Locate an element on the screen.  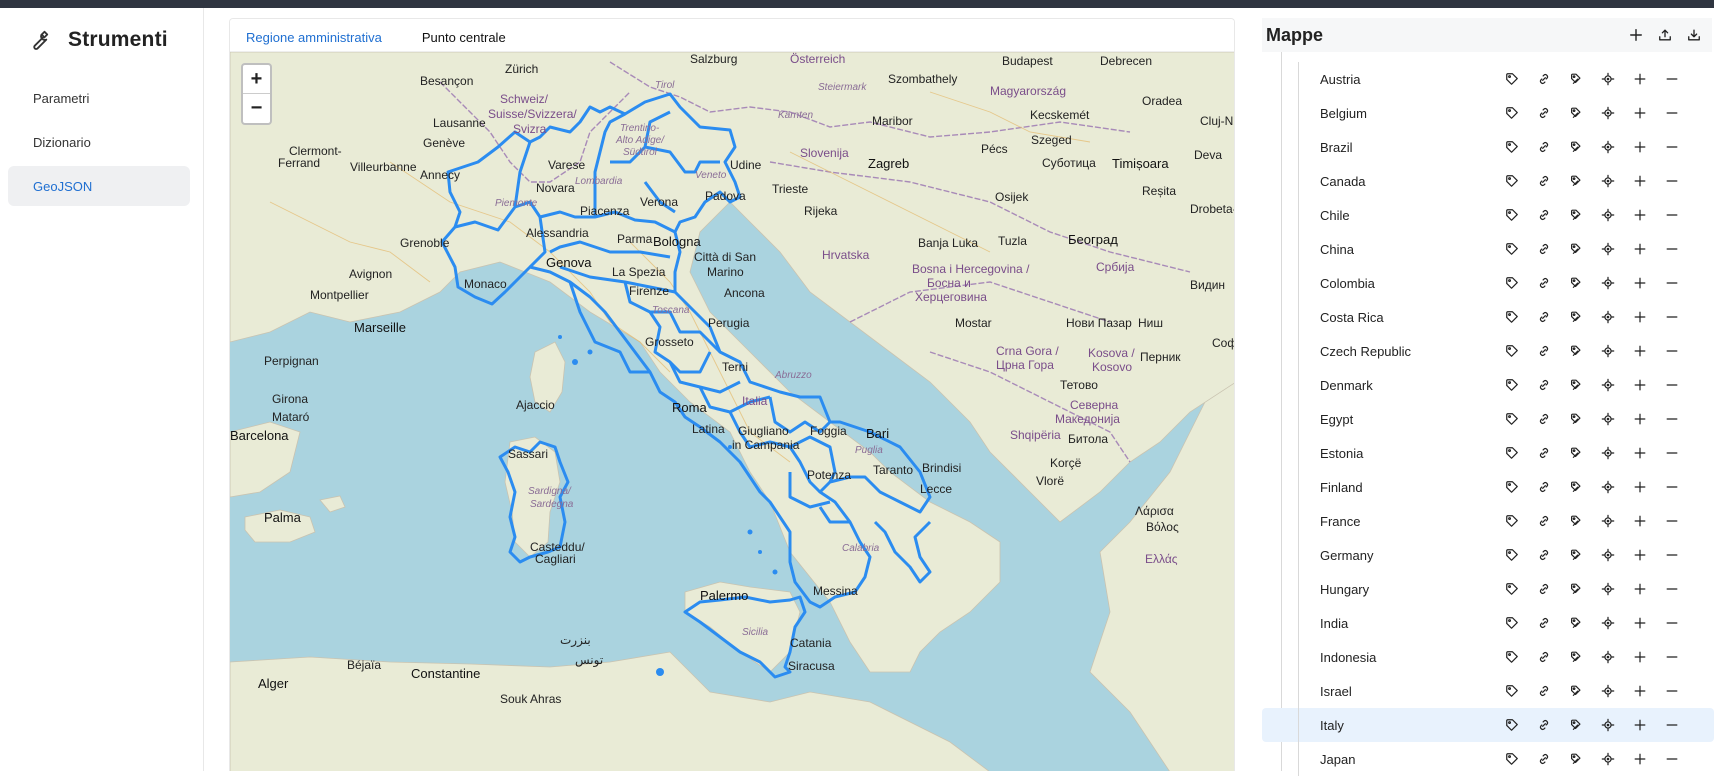
sidebar-item-dizionario: Dizionario is located at coordinates (99, 142).